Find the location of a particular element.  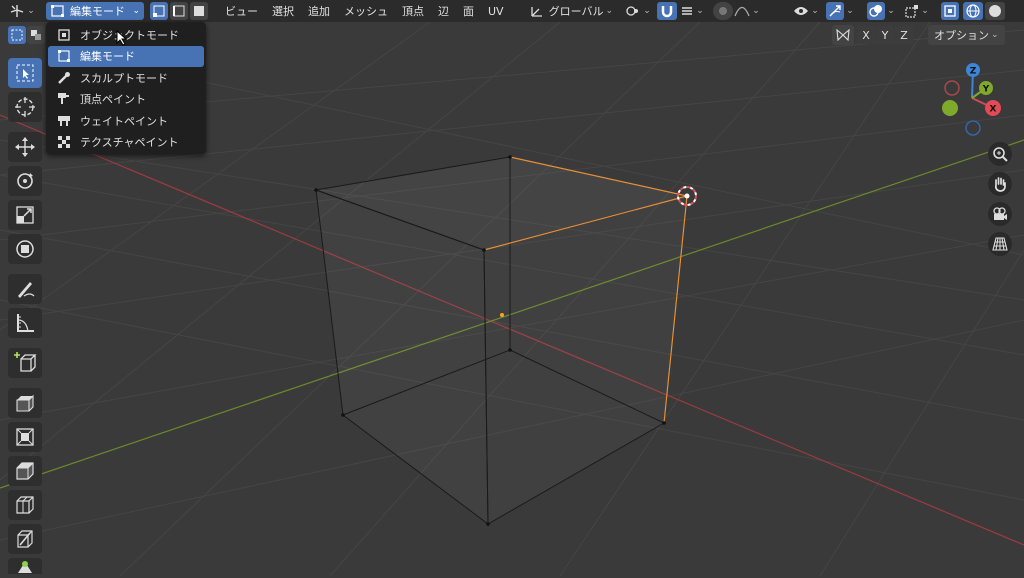

menu-face: 面 is located at coordinates (468, 11).